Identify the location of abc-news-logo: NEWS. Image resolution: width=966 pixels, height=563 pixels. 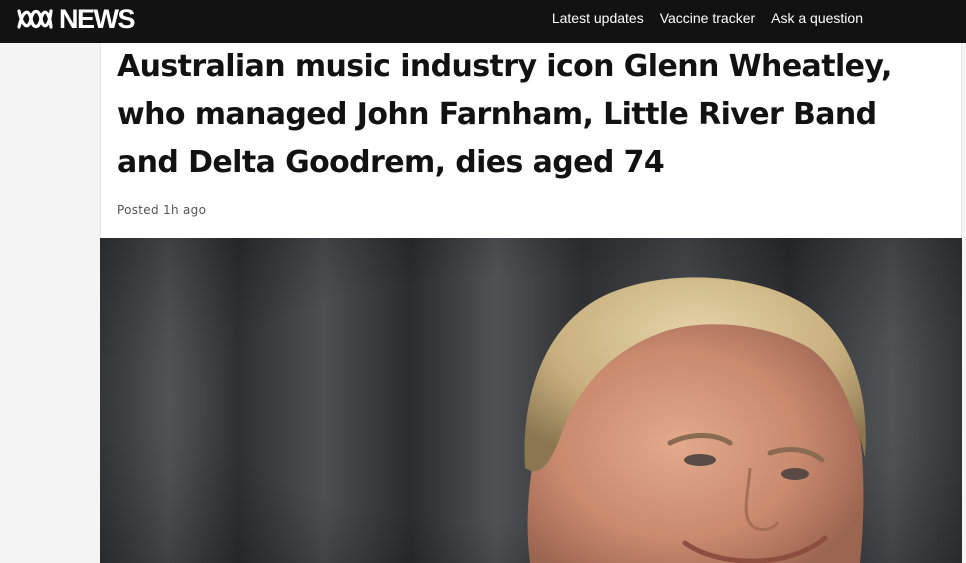
(76, 19).